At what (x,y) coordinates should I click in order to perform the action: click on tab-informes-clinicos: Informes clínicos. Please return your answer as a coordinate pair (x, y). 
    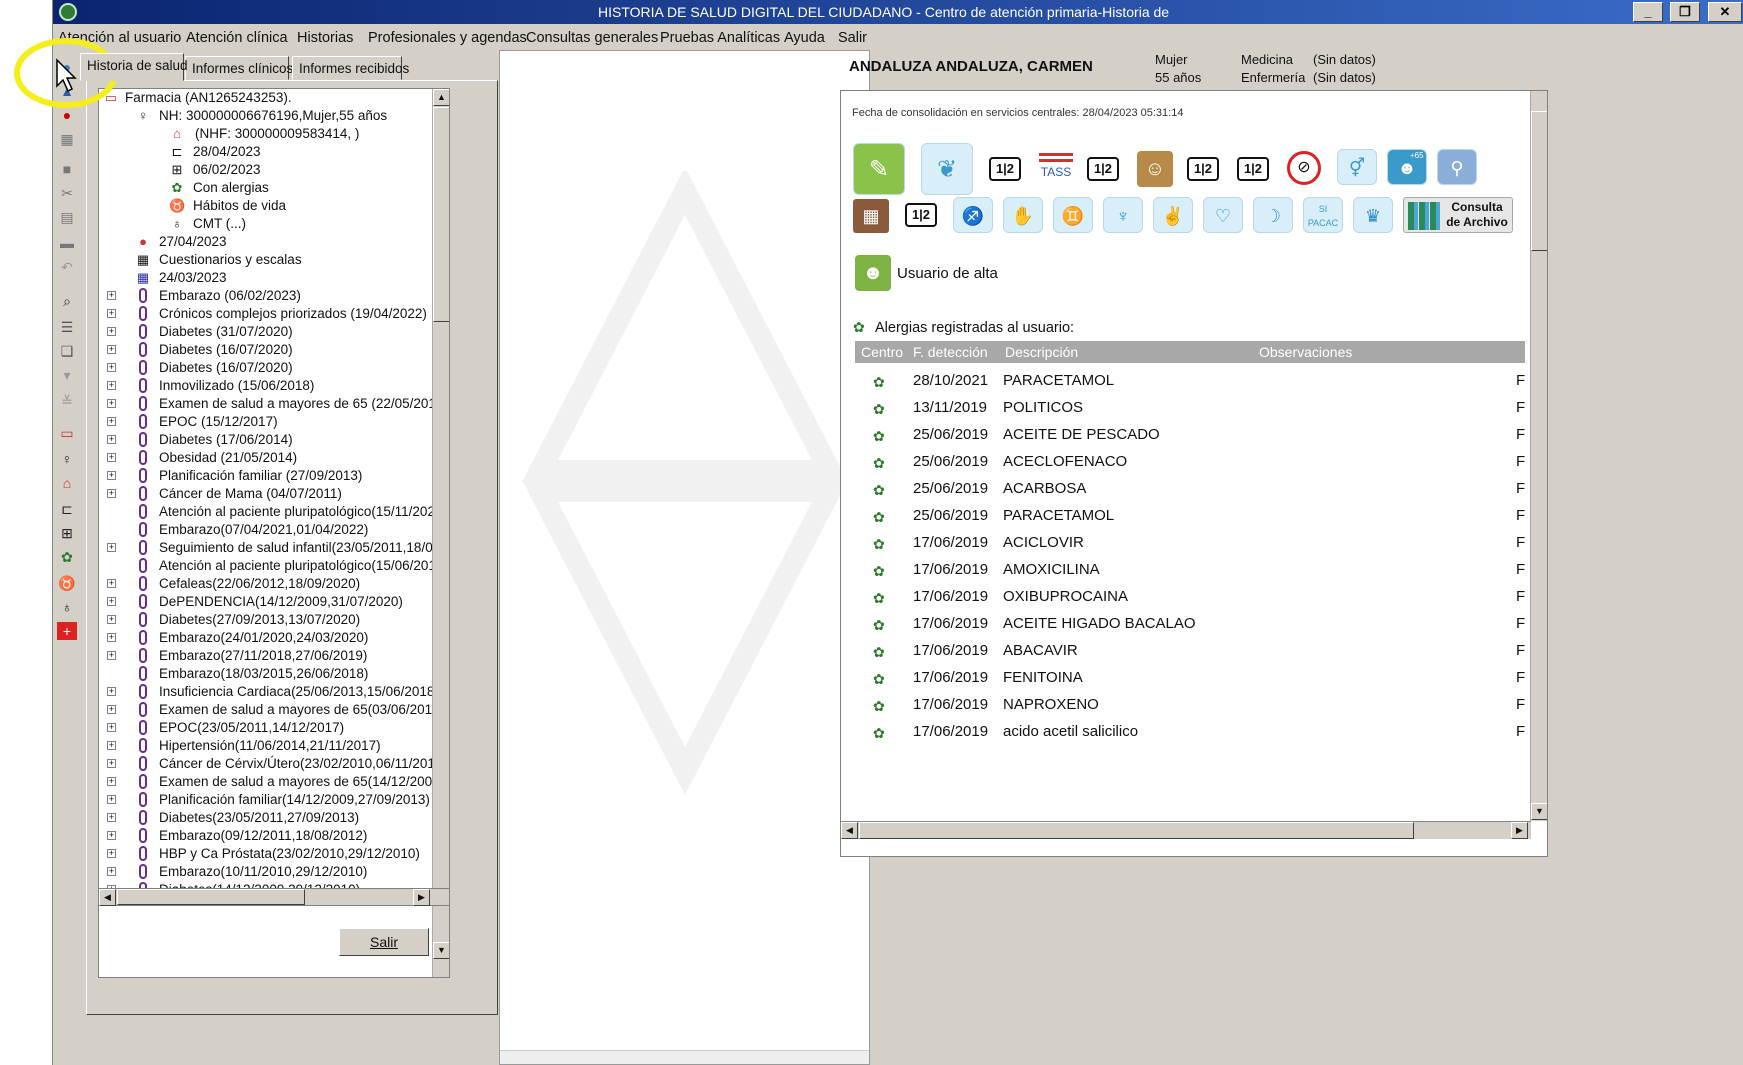
    Looking at the image, I should click on (239, 68).